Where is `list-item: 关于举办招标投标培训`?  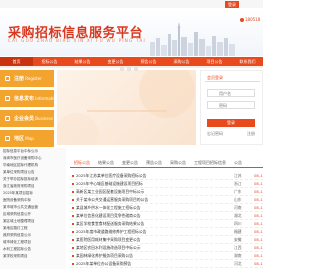 list-item: 关于举办招标投标培训 is located at coordinates (33, 179).